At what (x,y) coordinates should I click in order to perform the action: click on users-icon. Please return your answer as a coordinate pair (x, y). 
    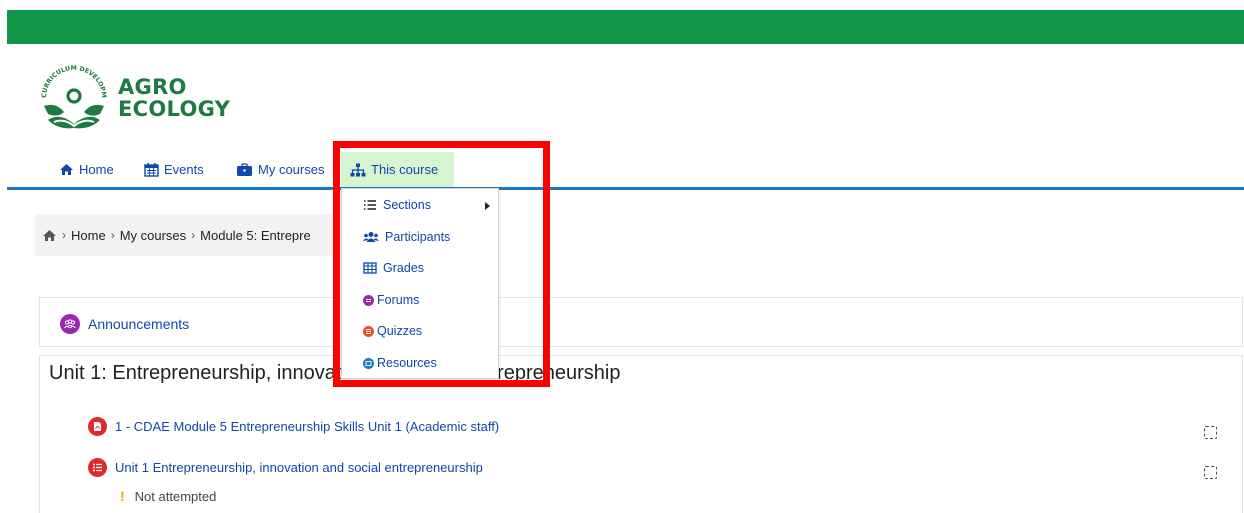
    Looking at the image, I should click on (371, 237).